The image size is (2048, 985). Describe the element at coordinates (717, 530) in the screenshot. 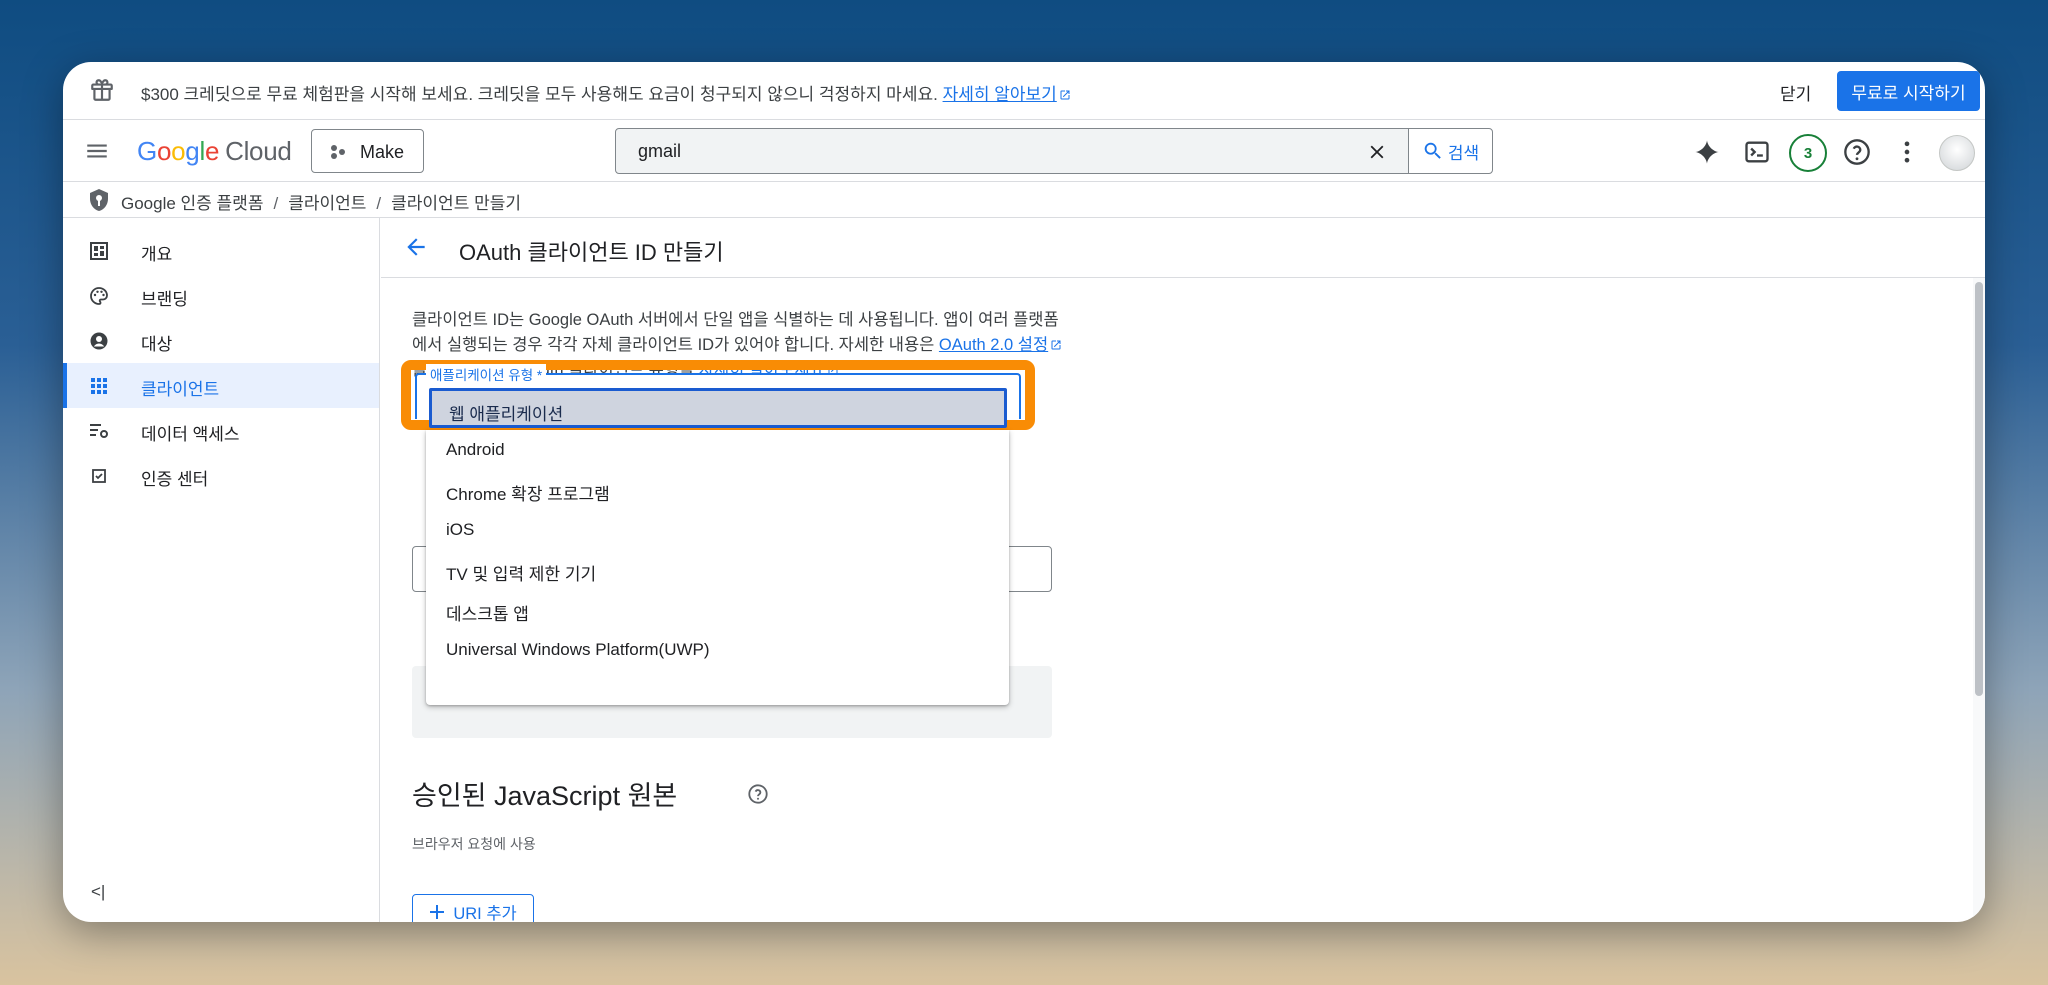

I see `dropdown-option-ios: iOS` at that location.